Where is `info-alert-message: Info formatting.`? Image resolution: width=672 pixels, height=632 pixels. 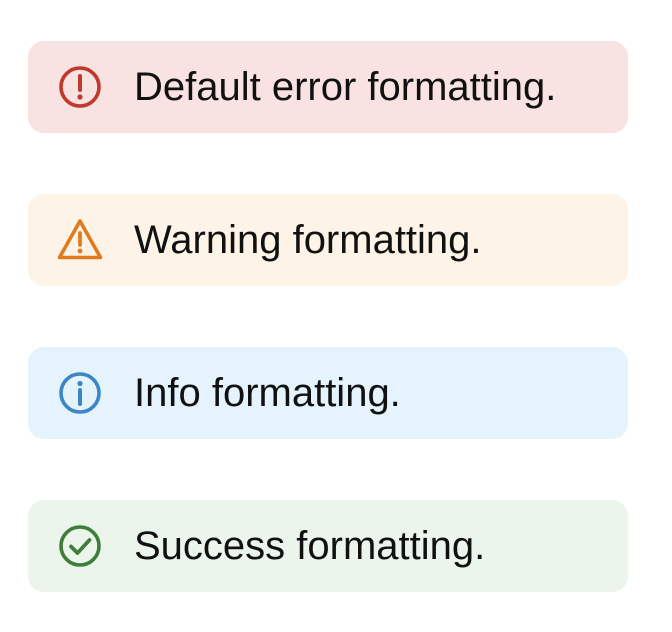
info-alert-message: Info formatting. is located at coordinates (267, 393).